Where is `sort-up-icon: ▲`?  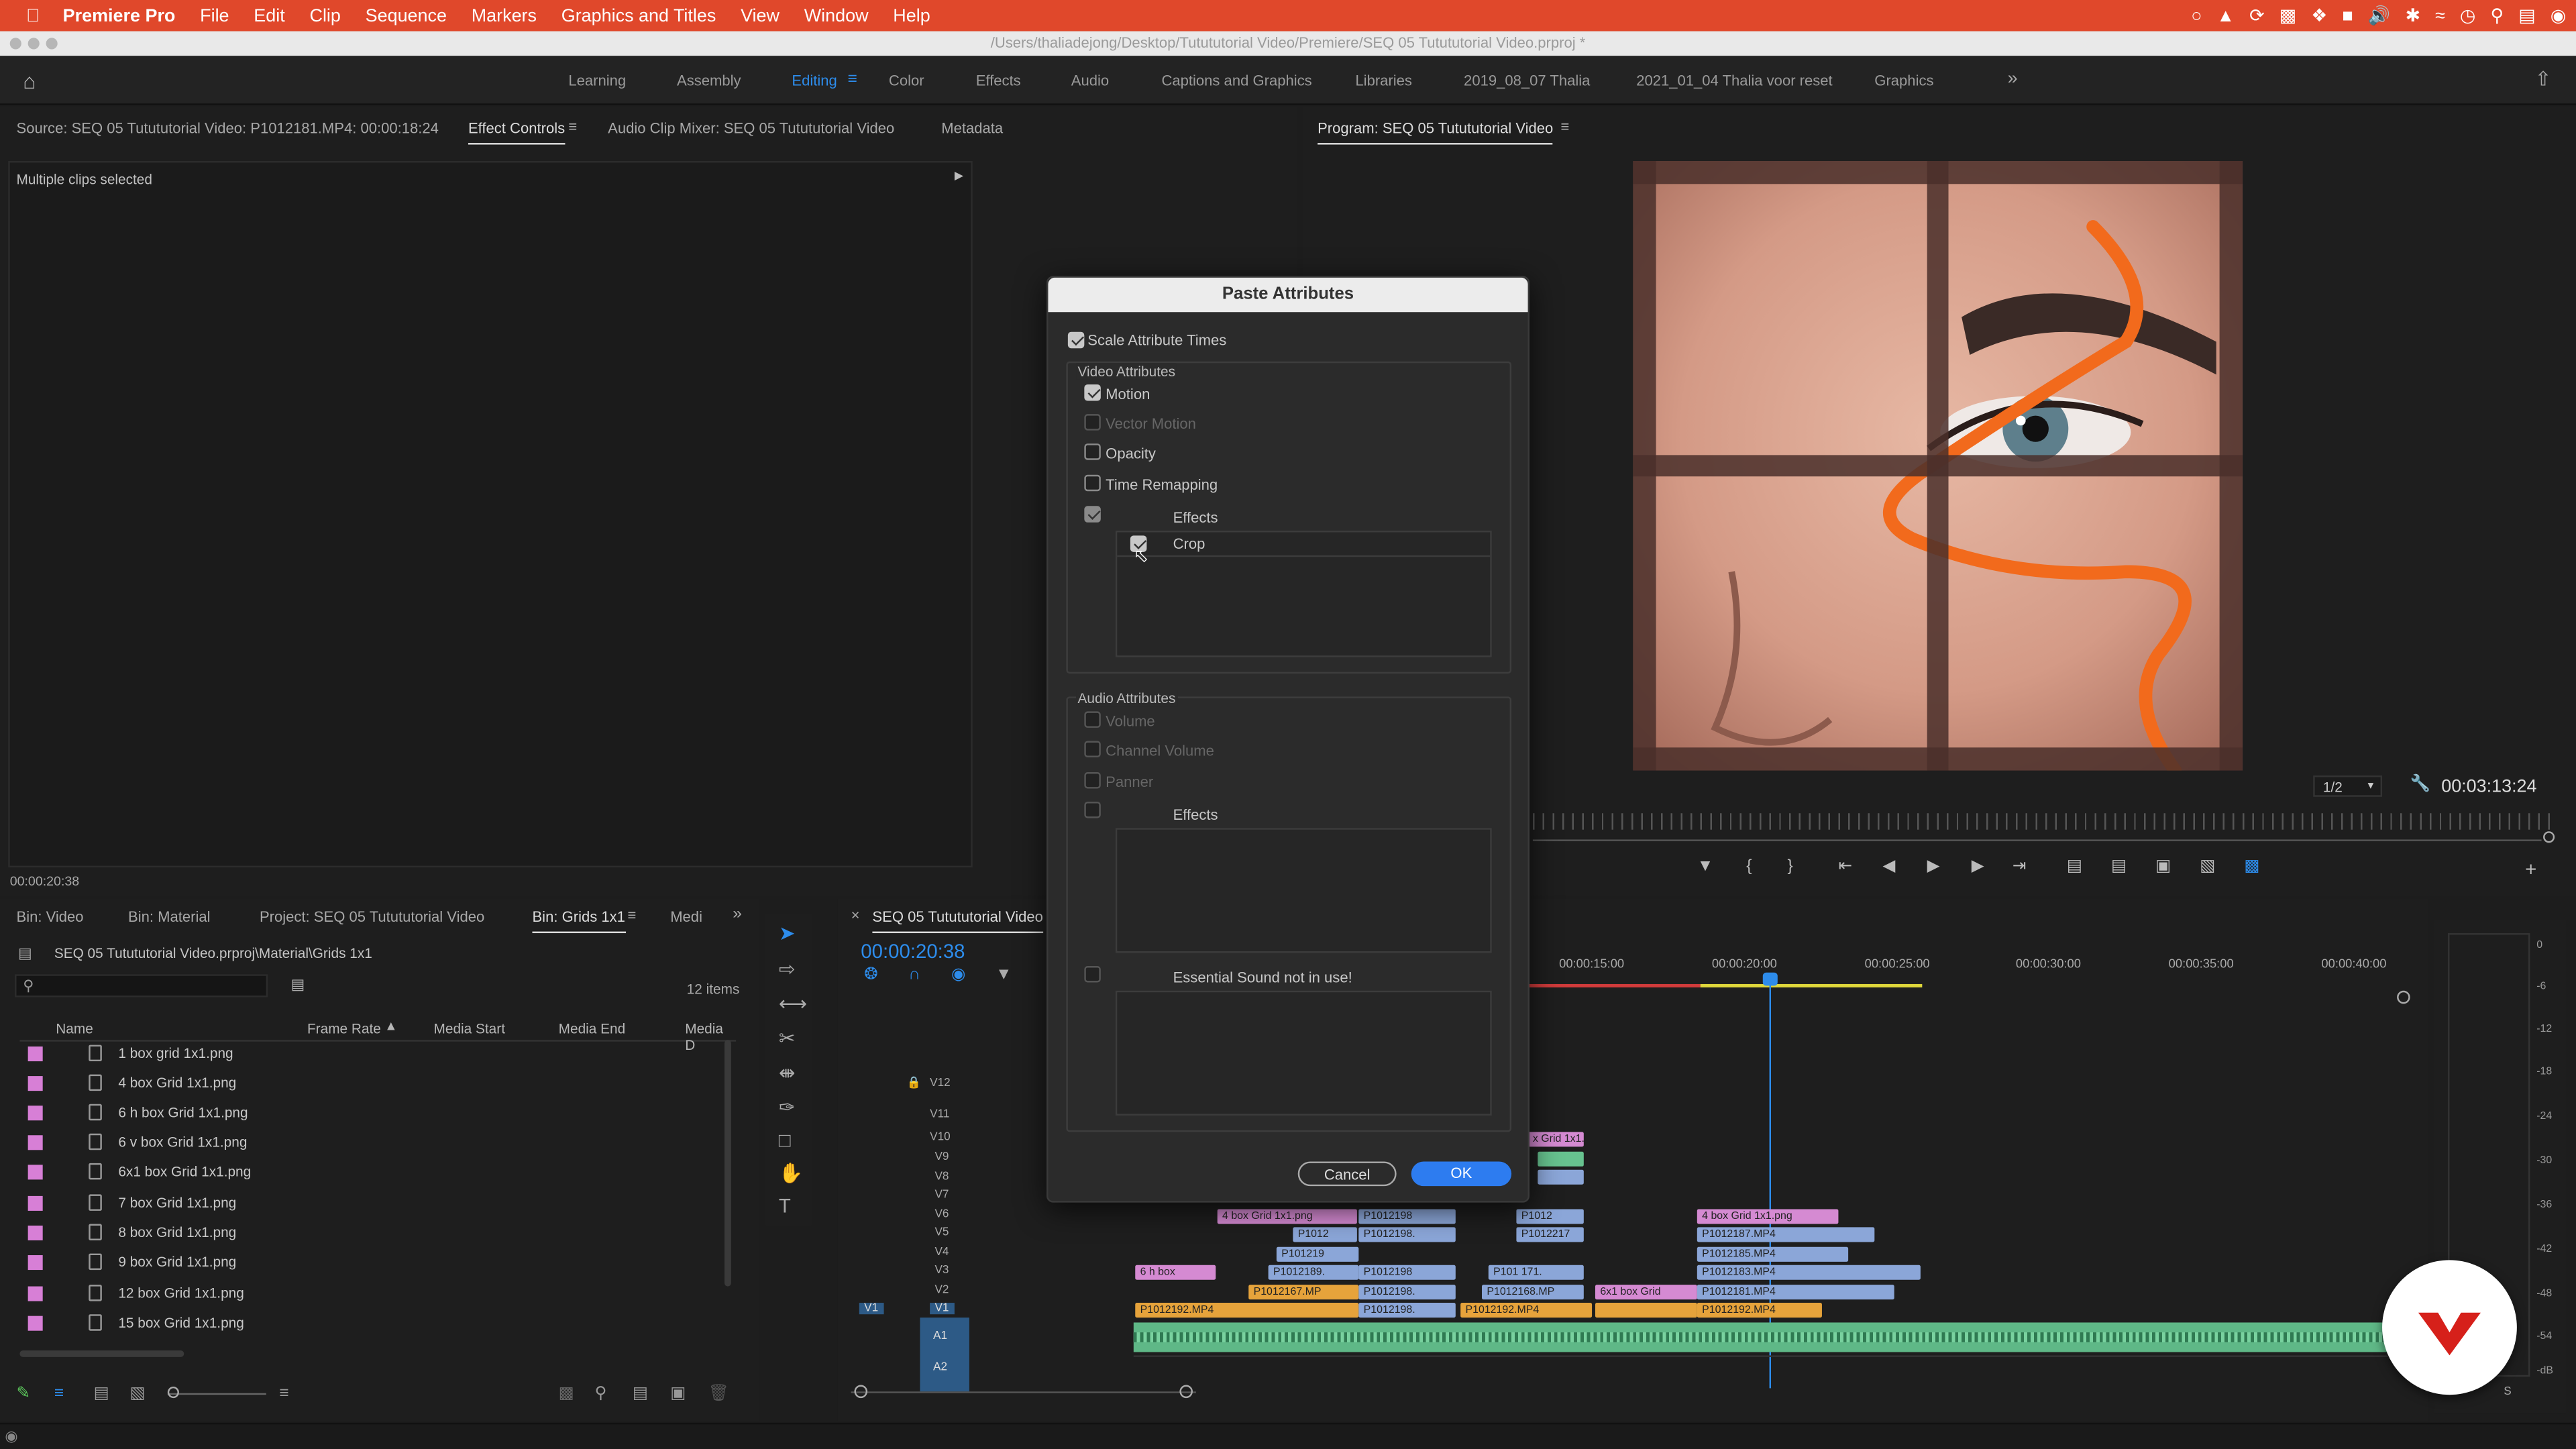
sort-up-icon: ▲ is located at coordinates (390, 1025).